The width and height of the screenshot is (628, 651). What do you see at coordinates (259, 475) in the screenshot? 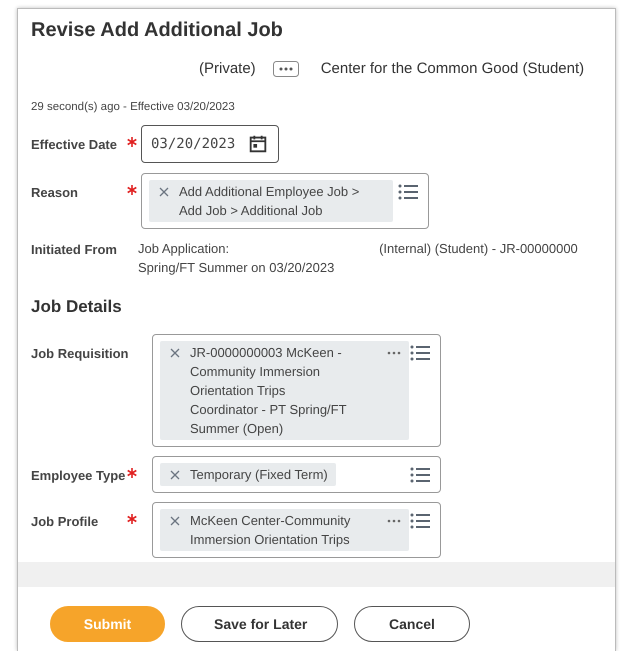
I see `chip-text: Temporary (Fixed Term)` at bounding box center [259, 475].